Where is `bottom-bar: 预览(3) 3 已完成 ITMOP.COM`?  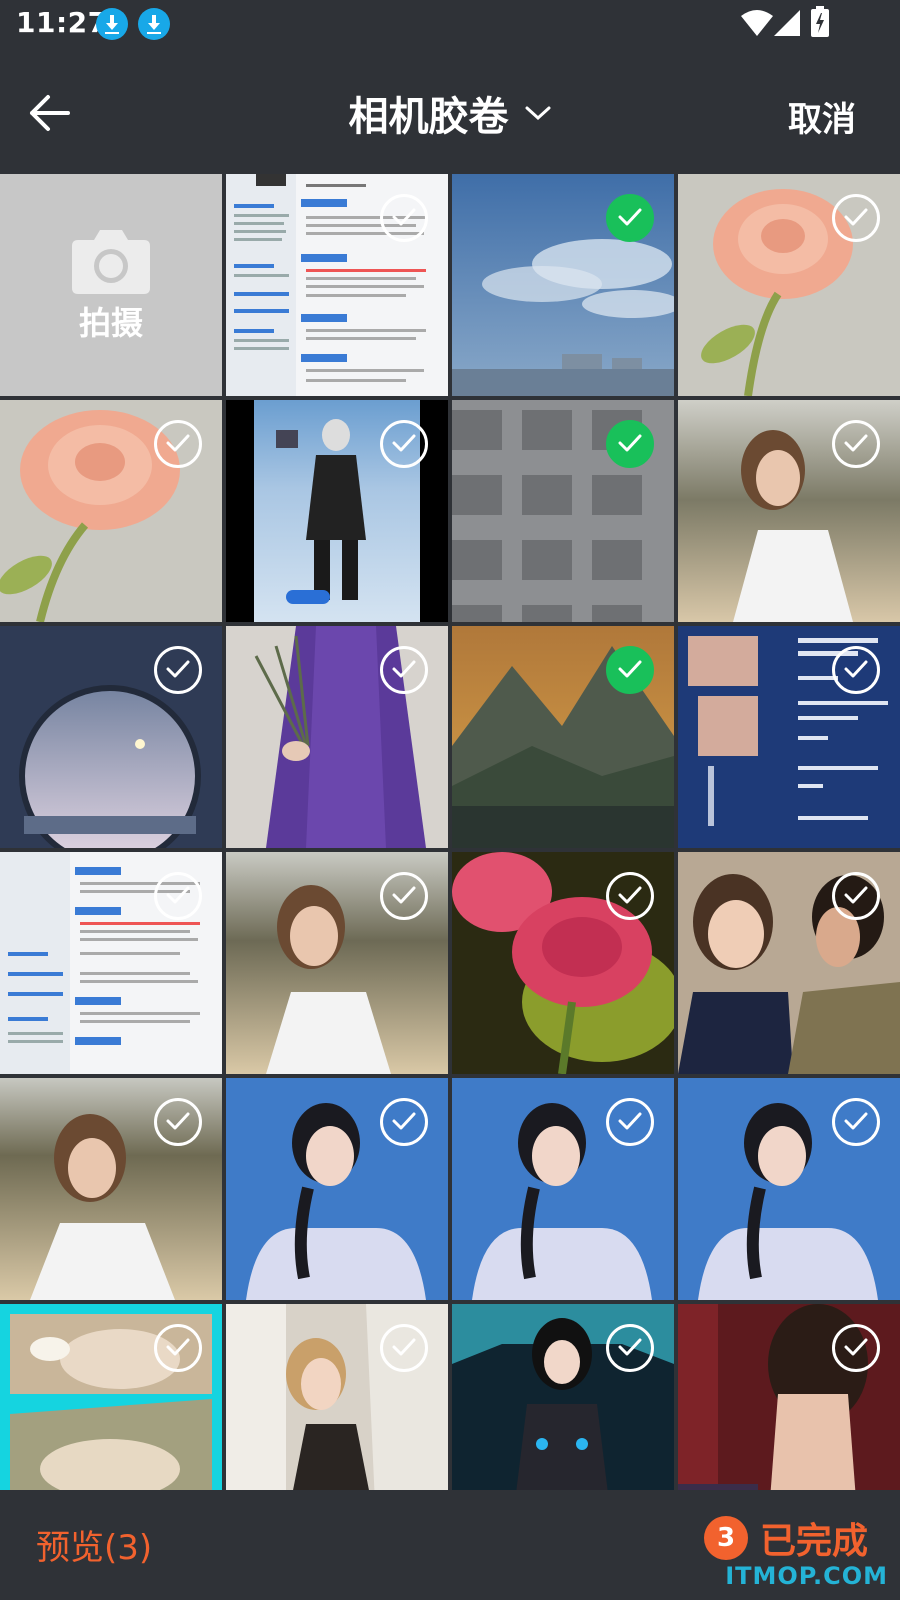 bottom-bar: 预览(3) 3 已完成 ITMOP.COM is located at coordinates (450, 1545).